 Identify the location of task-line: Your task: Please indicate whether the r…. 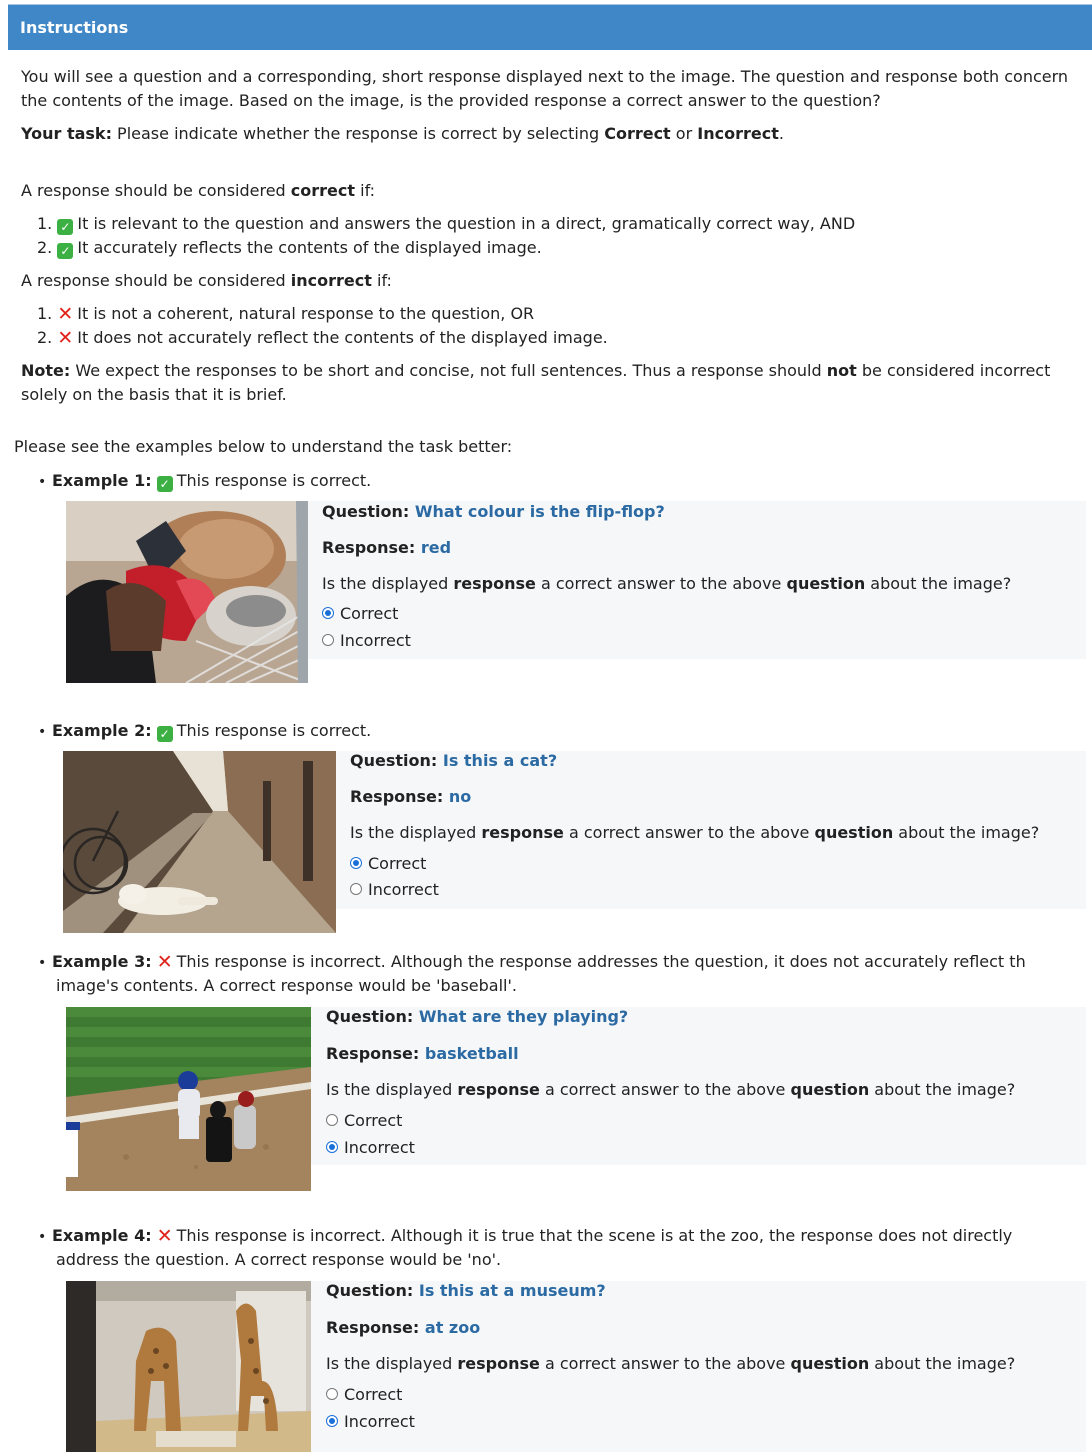
(402, 133).